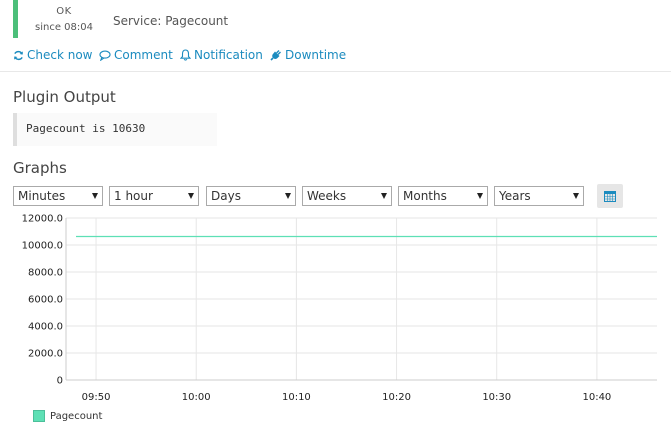  I want to click on months-select: Months, so click(443, 196).